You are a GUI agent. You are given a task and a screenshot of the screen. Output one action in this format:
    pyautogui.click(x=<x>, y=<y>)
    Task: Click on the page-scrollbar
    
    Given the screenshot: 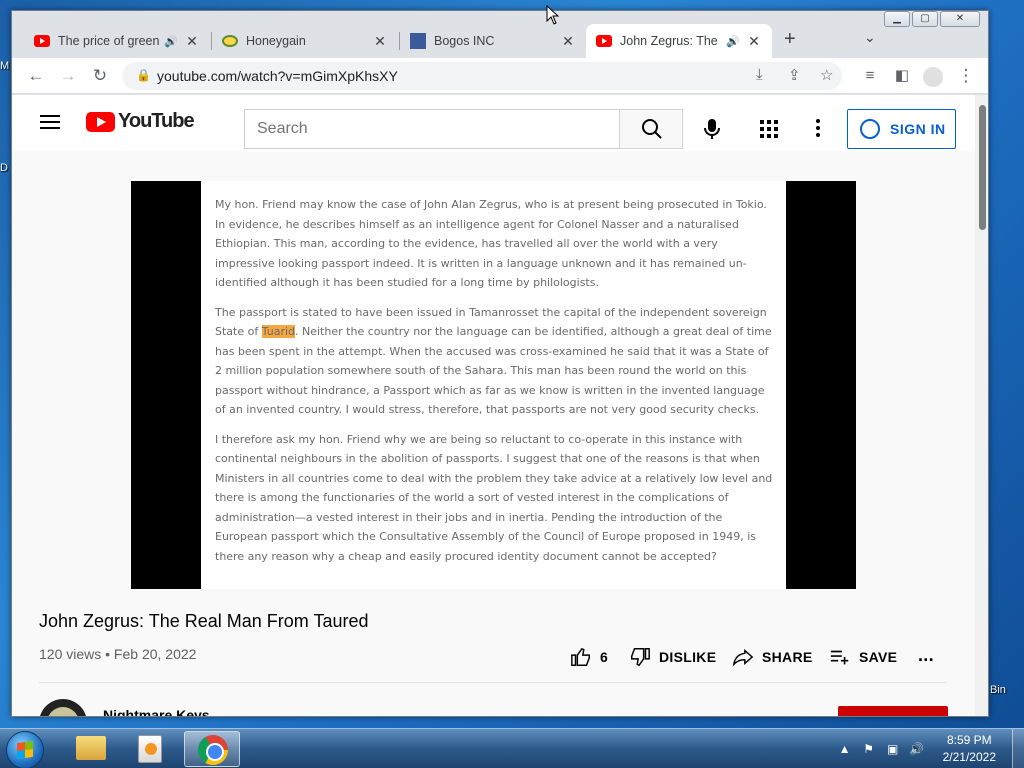 What is the action you would take?
    pyautogui.click(x=981, y=405)
    